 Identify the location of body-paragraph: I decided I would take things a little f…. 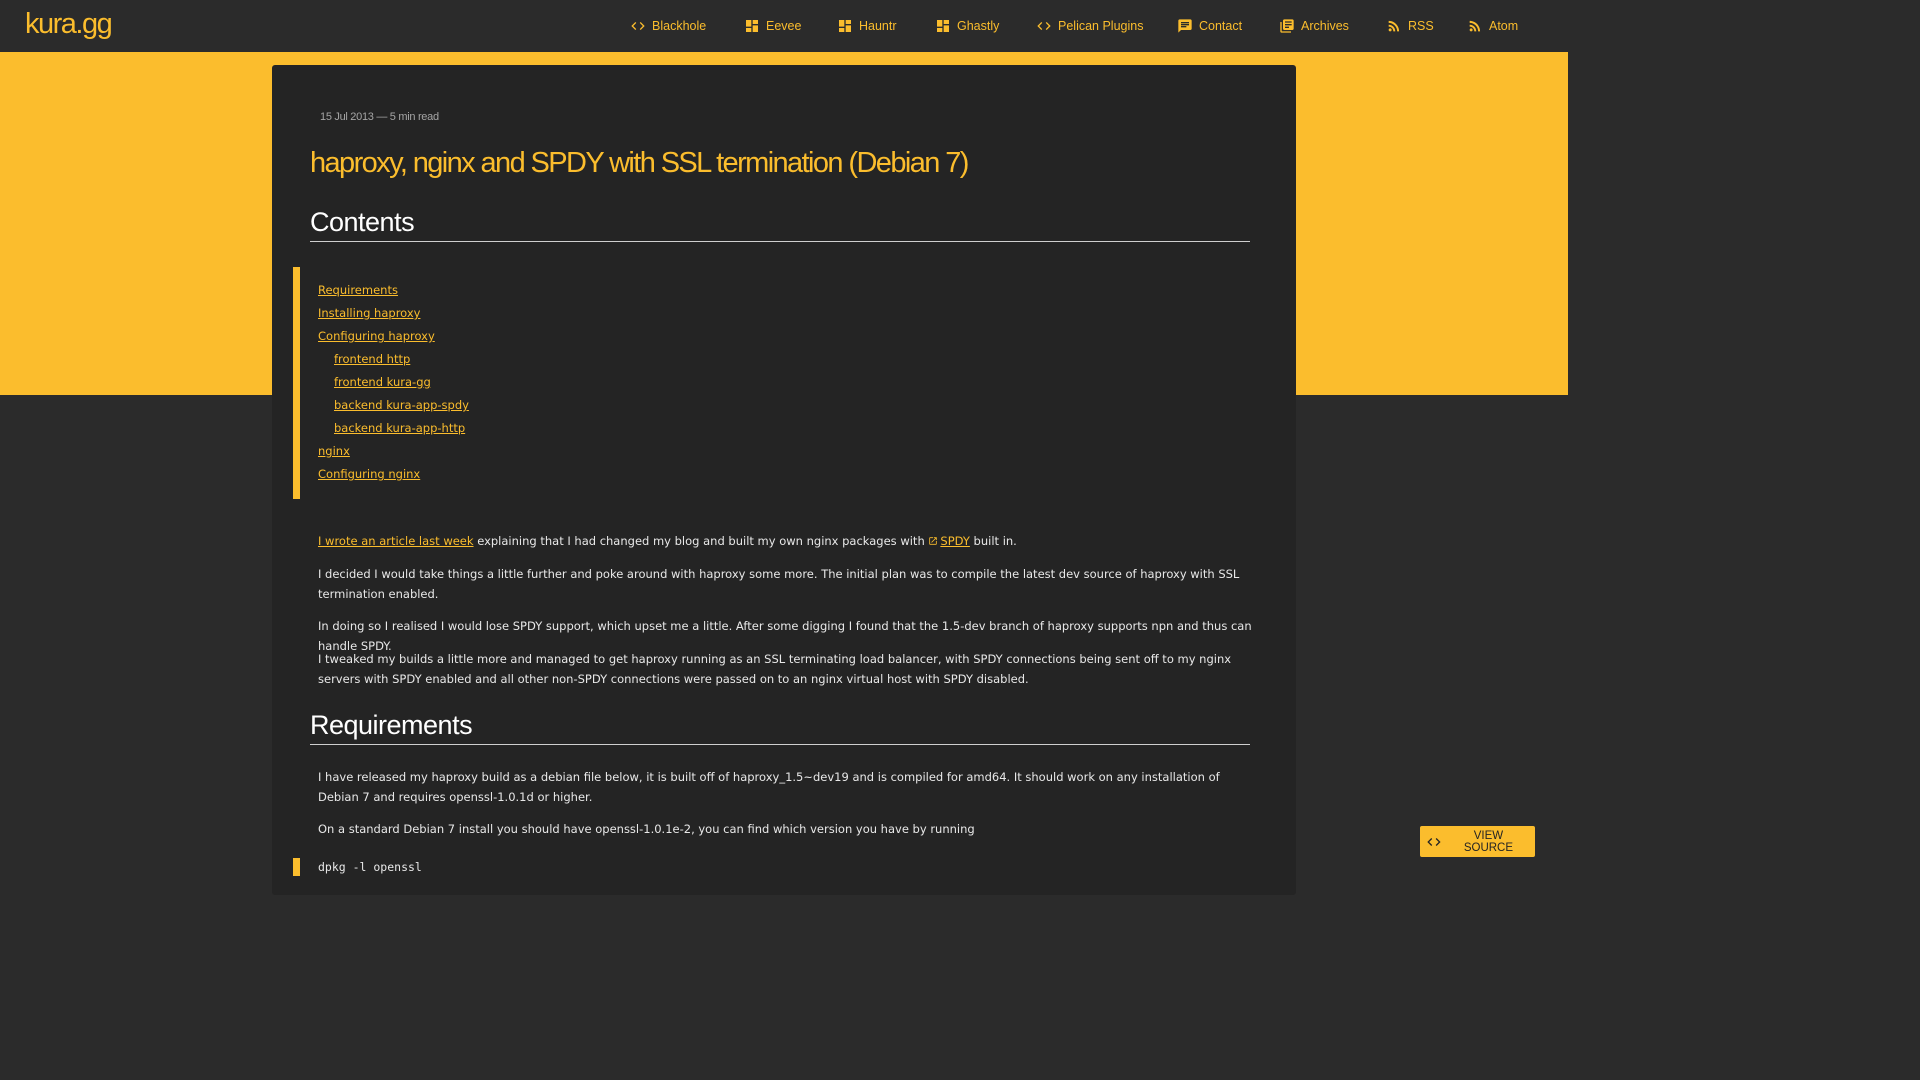
(779, 584).